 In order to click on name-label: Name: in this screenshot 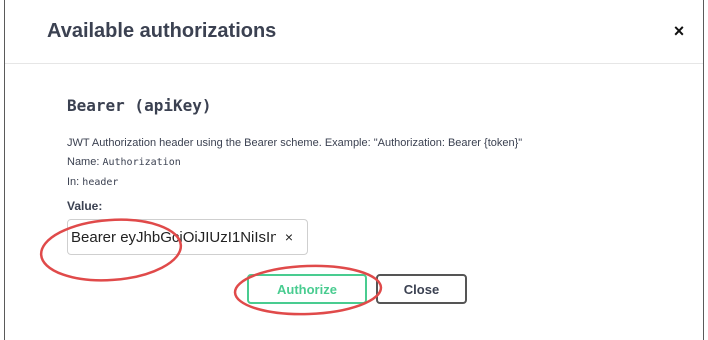, I will do `click(85, 162)`.